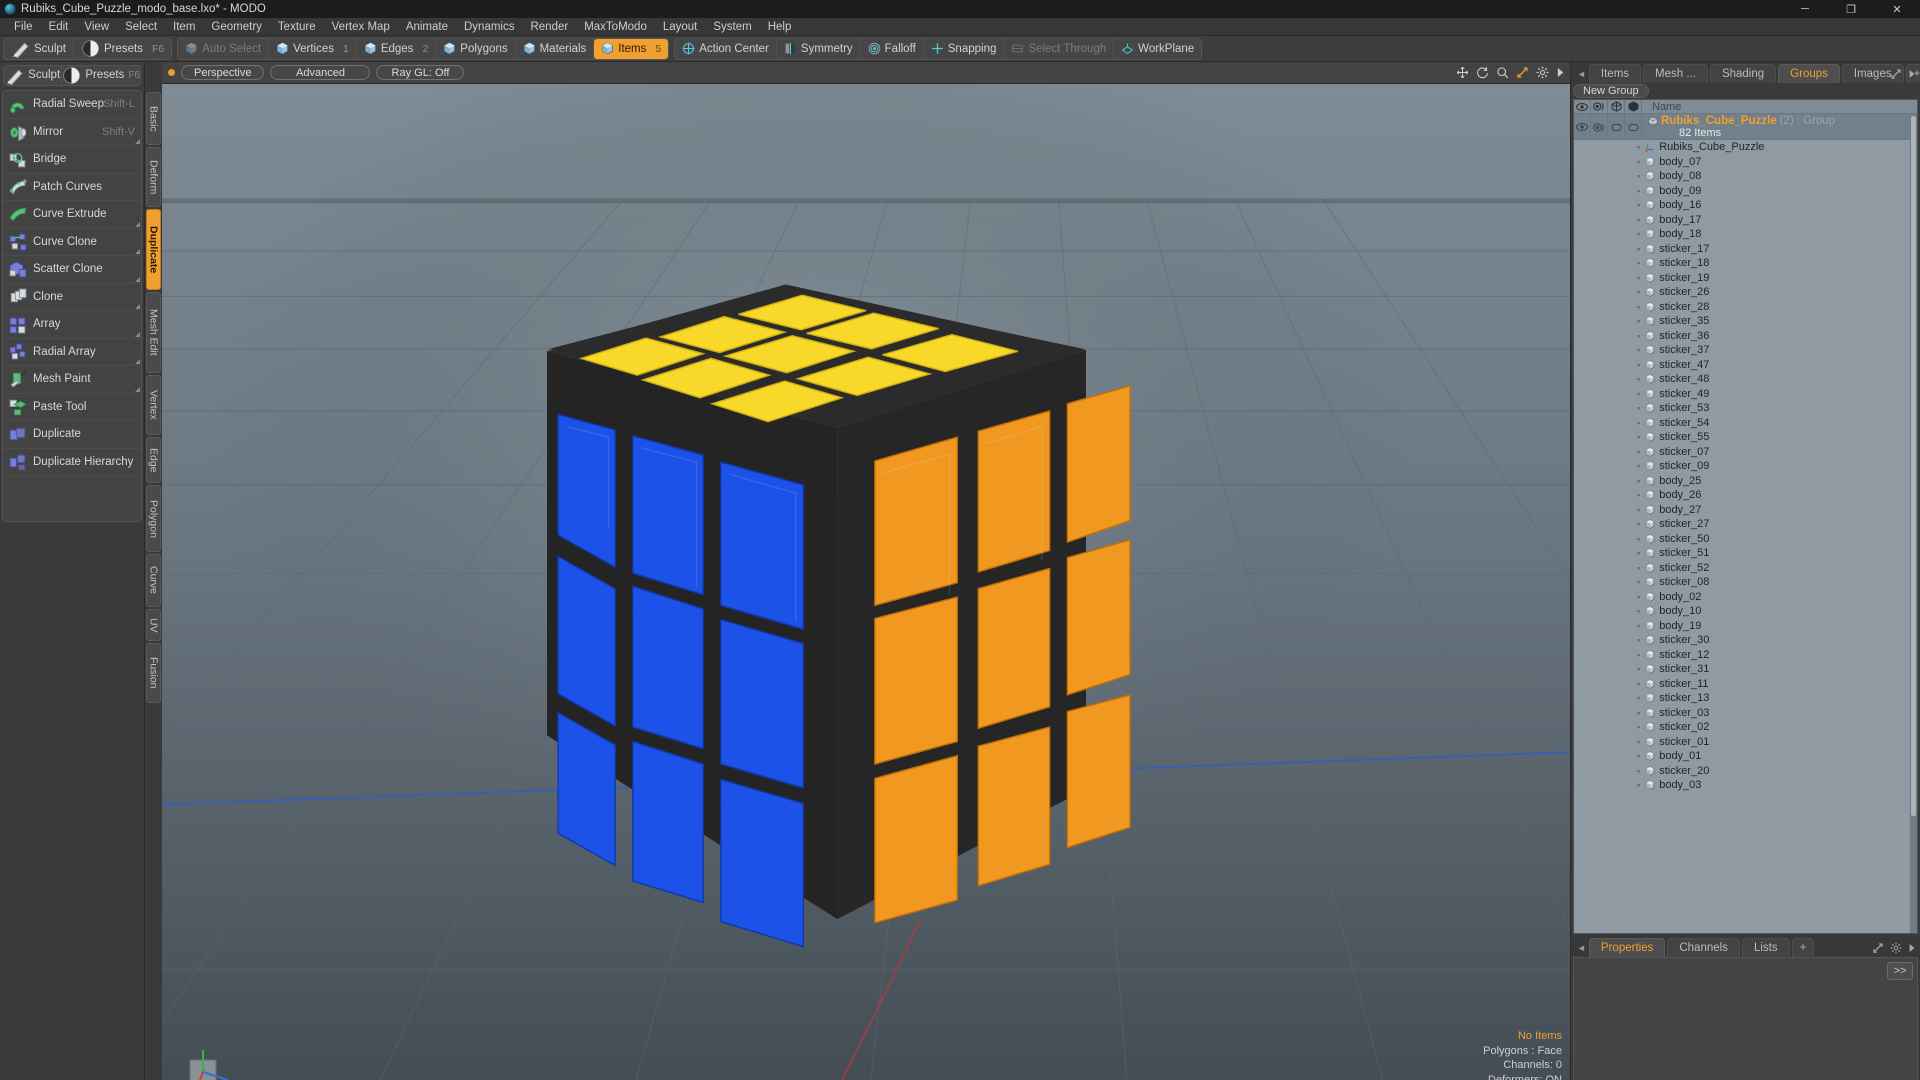  I want to click on panel-tab-items: Items, so click(1615, 73).